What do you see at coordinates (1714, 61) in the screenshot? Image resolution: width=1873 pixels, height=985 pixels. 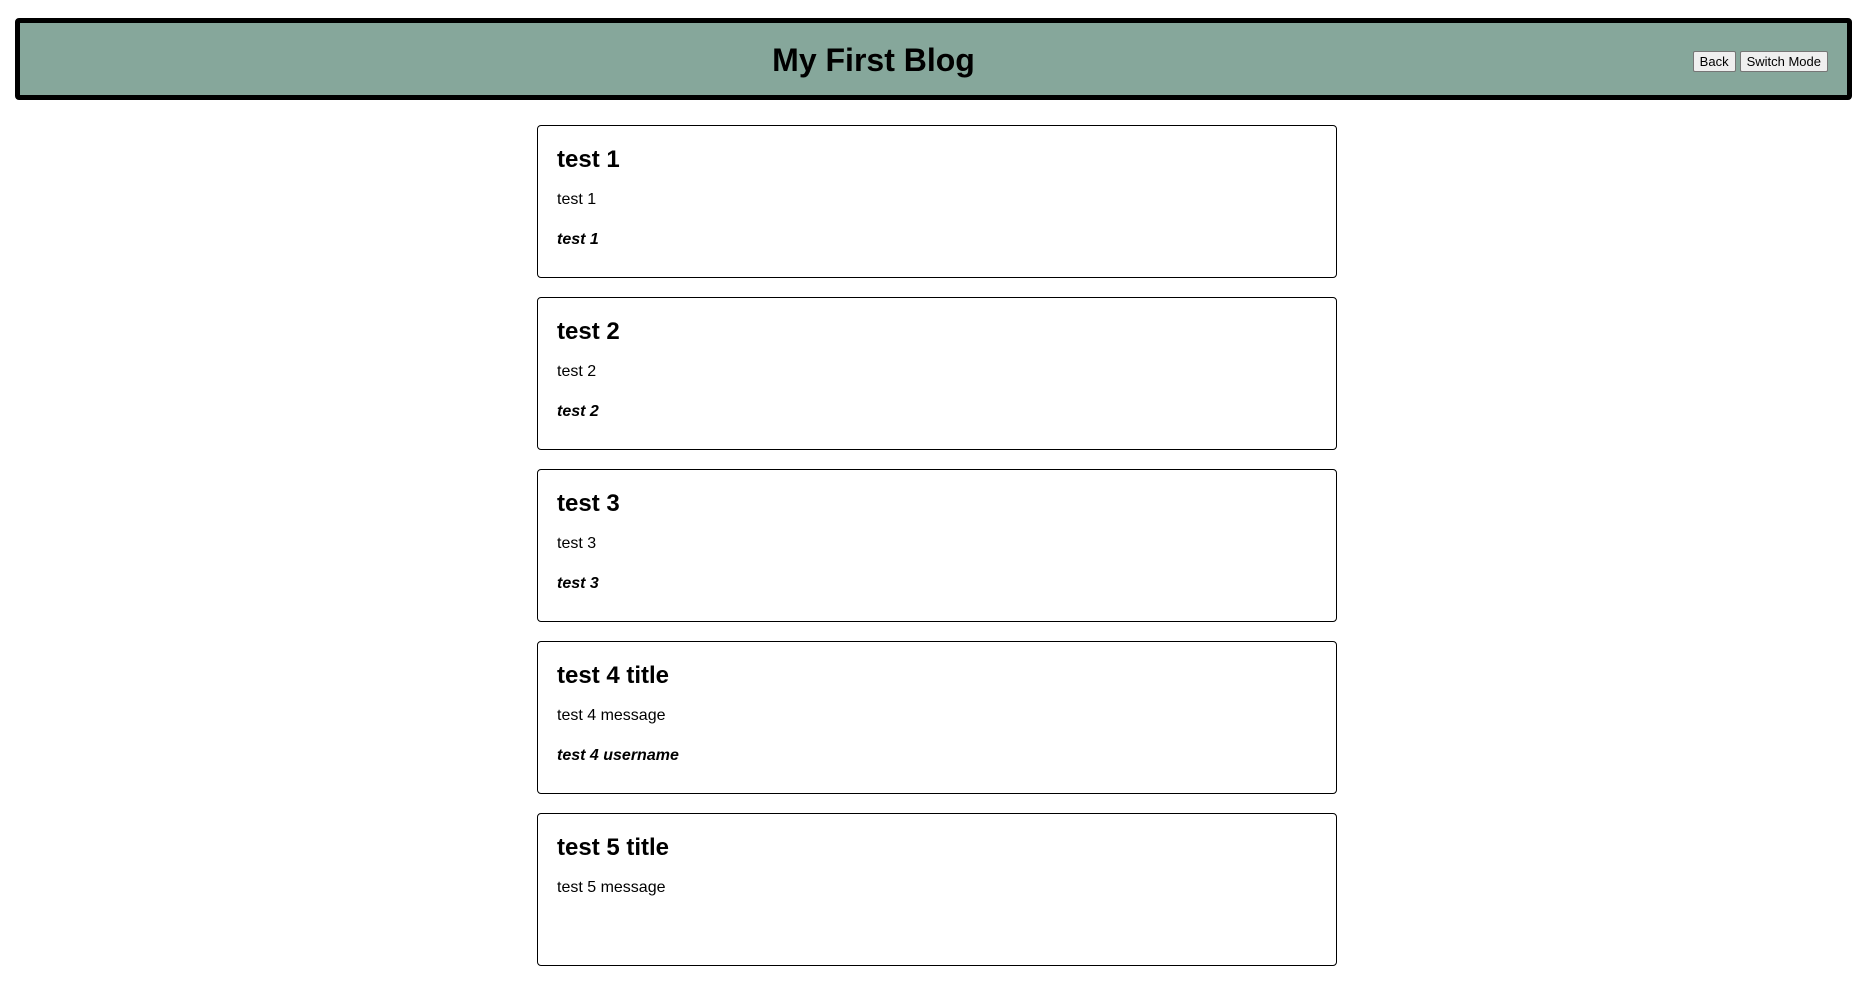 I see `back-button: Back` at bounding box center [1714, 61].